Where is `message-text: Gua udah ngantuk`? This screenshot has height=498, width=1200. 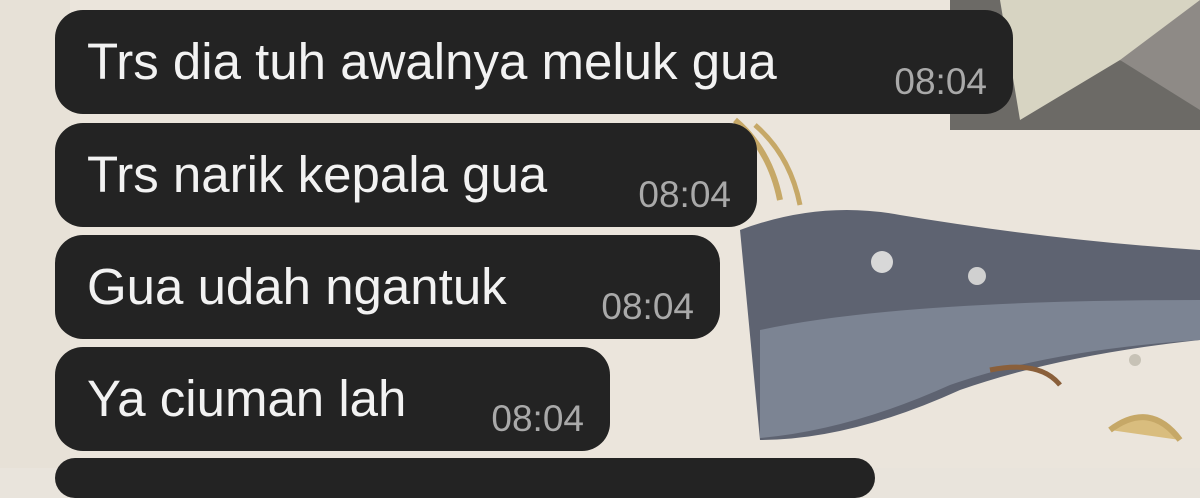
message-text: Gua udah ngantuk is located at coordinates (297, 286).